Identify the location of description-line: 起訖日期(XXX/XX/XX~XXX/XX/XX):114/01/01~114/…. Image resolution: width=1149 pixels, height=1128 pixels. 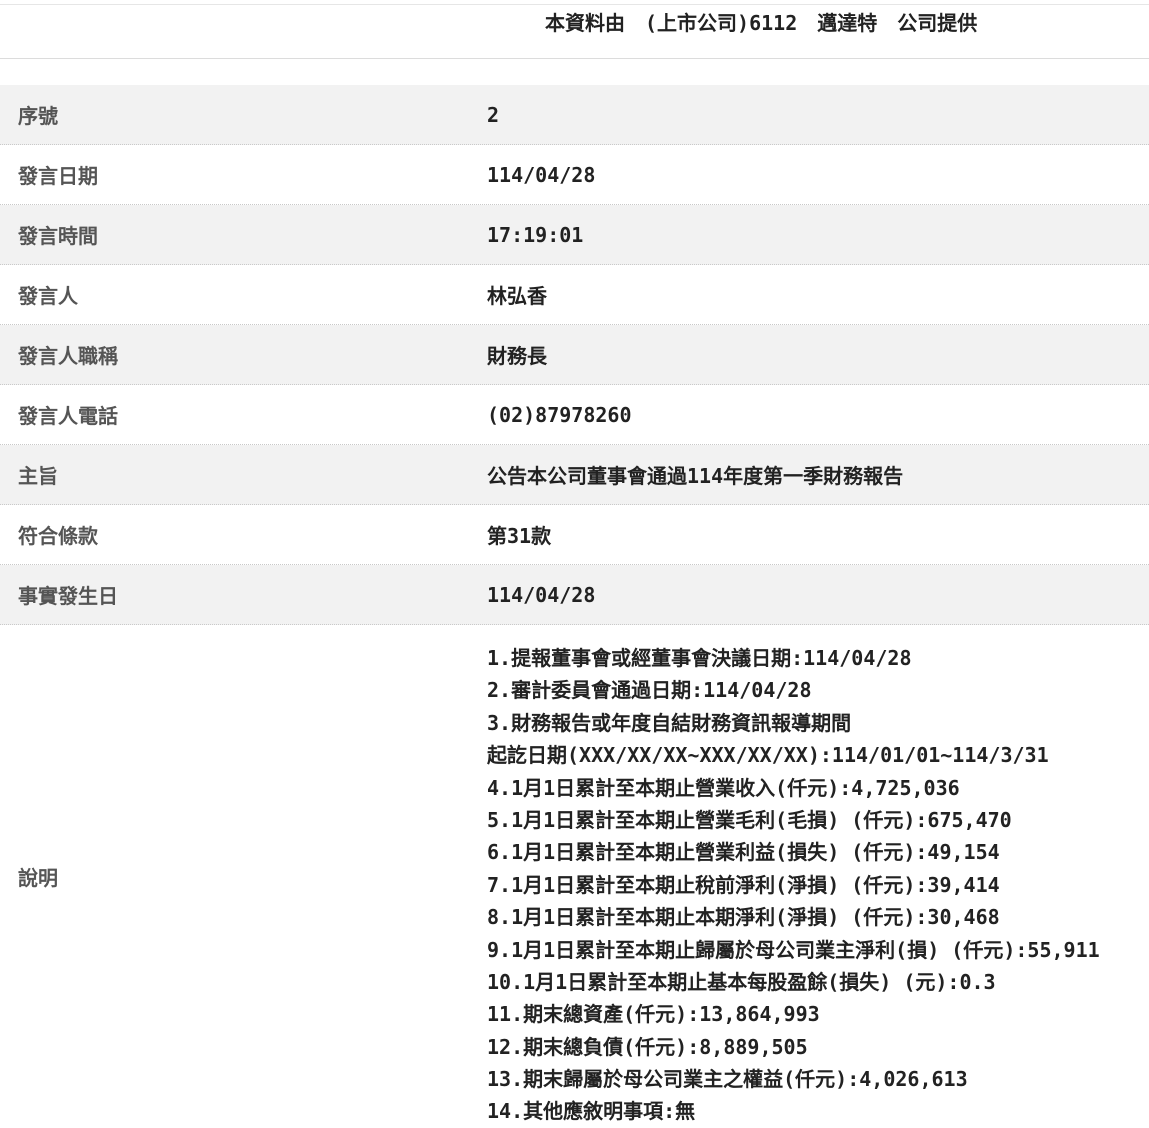
(768, 755).